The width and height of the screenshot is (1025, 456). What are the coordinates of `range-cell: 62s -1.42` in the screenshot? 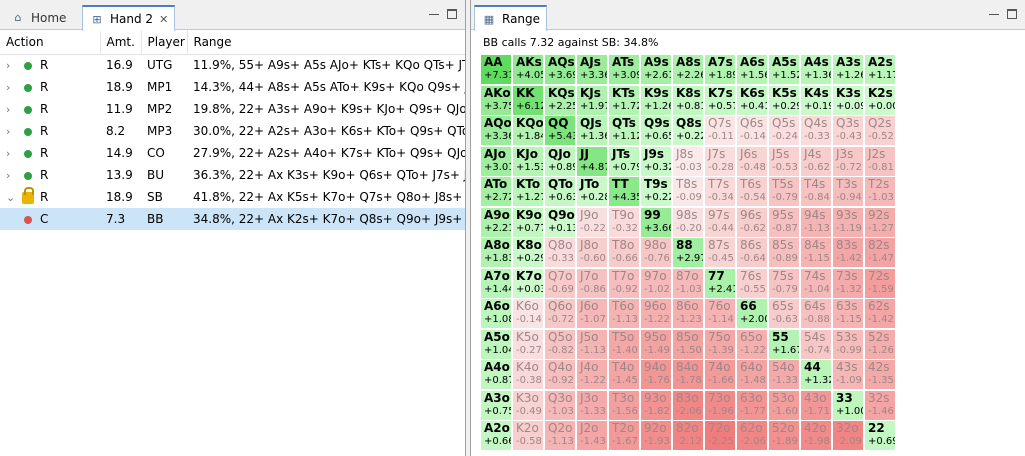 It's located at (880, 314).